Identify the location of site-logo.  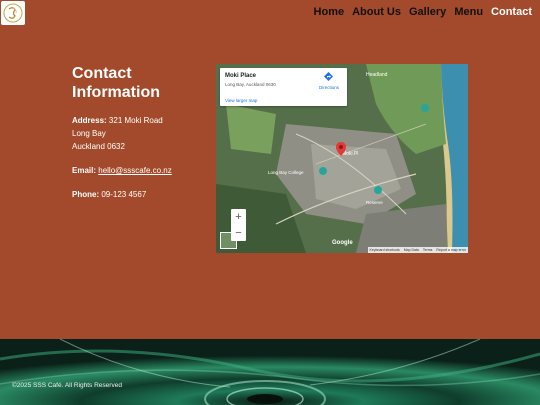
(13, 13).